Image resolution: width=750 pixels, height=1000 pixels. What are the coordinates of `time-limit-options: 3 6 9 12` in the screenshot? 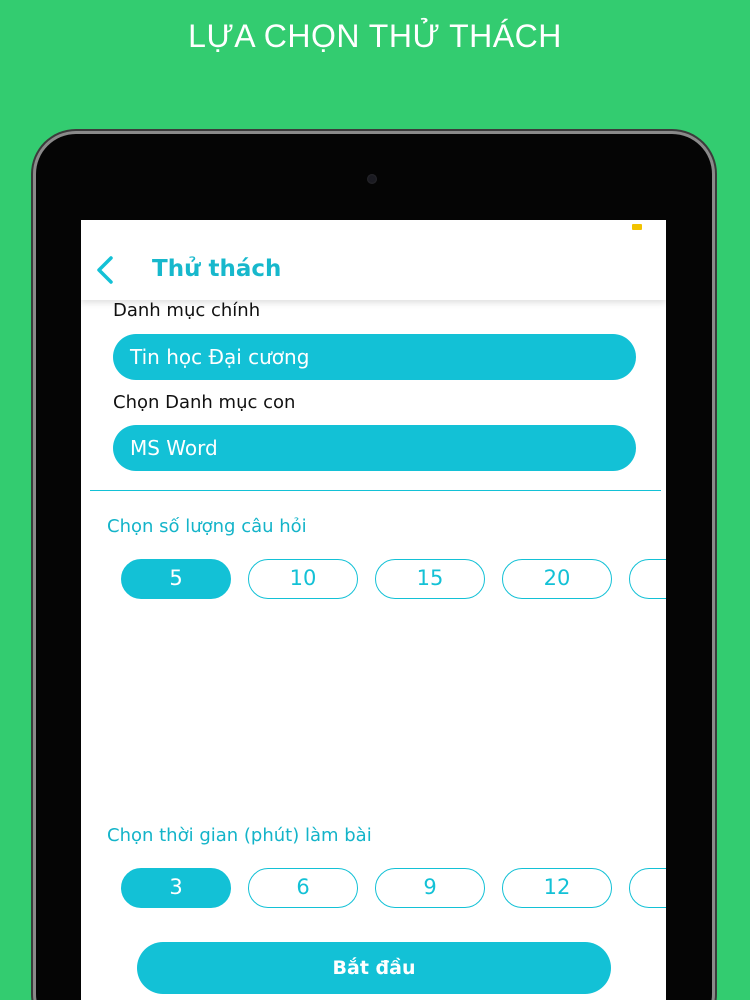 It's located at (393, 889).